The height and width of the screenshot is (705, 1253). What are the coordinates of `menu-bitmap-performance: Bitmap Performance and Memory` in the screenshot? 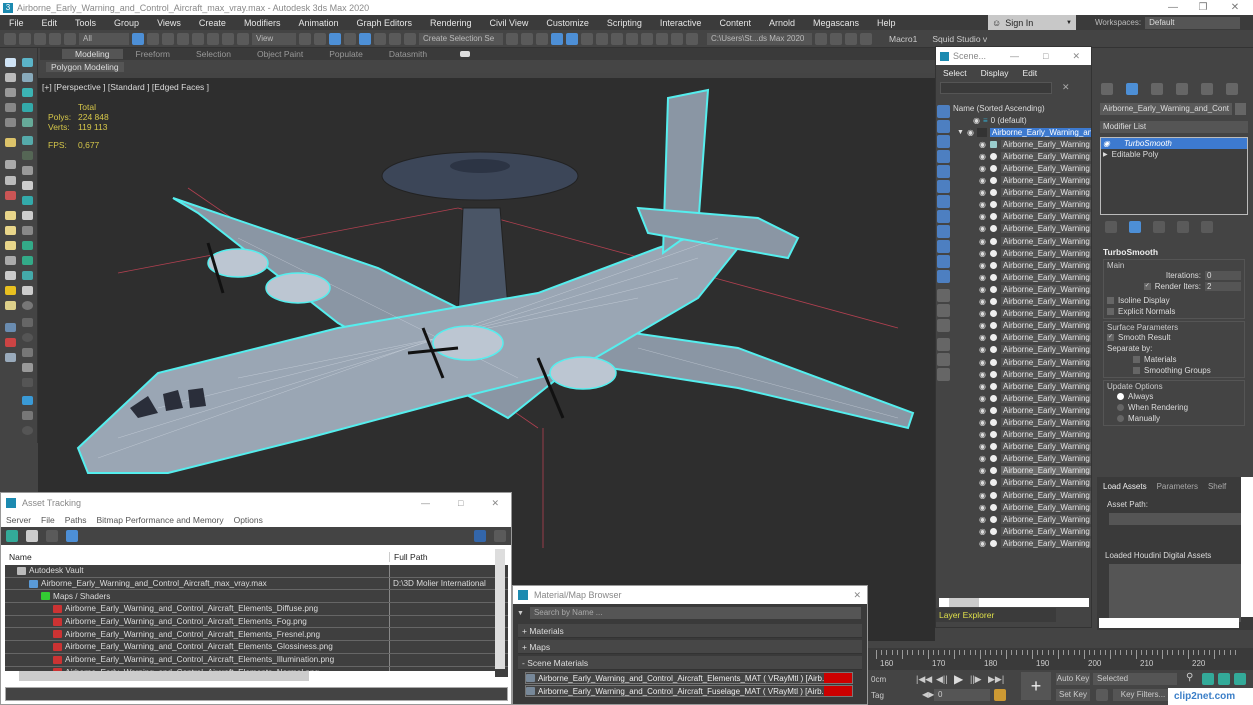 It's located at (160, 520).